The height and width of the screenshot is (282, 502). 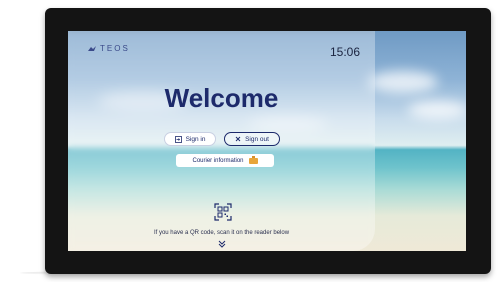 I want to click on sign-out-label: Sign out, so click(x=257, y=139).